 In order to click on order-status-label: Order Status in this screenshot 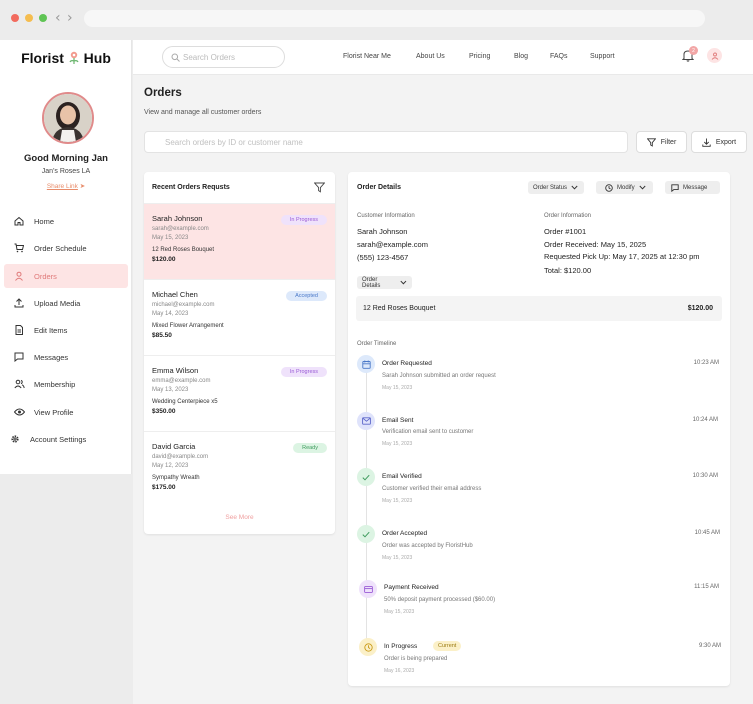, I will do `click(550, 187)`.